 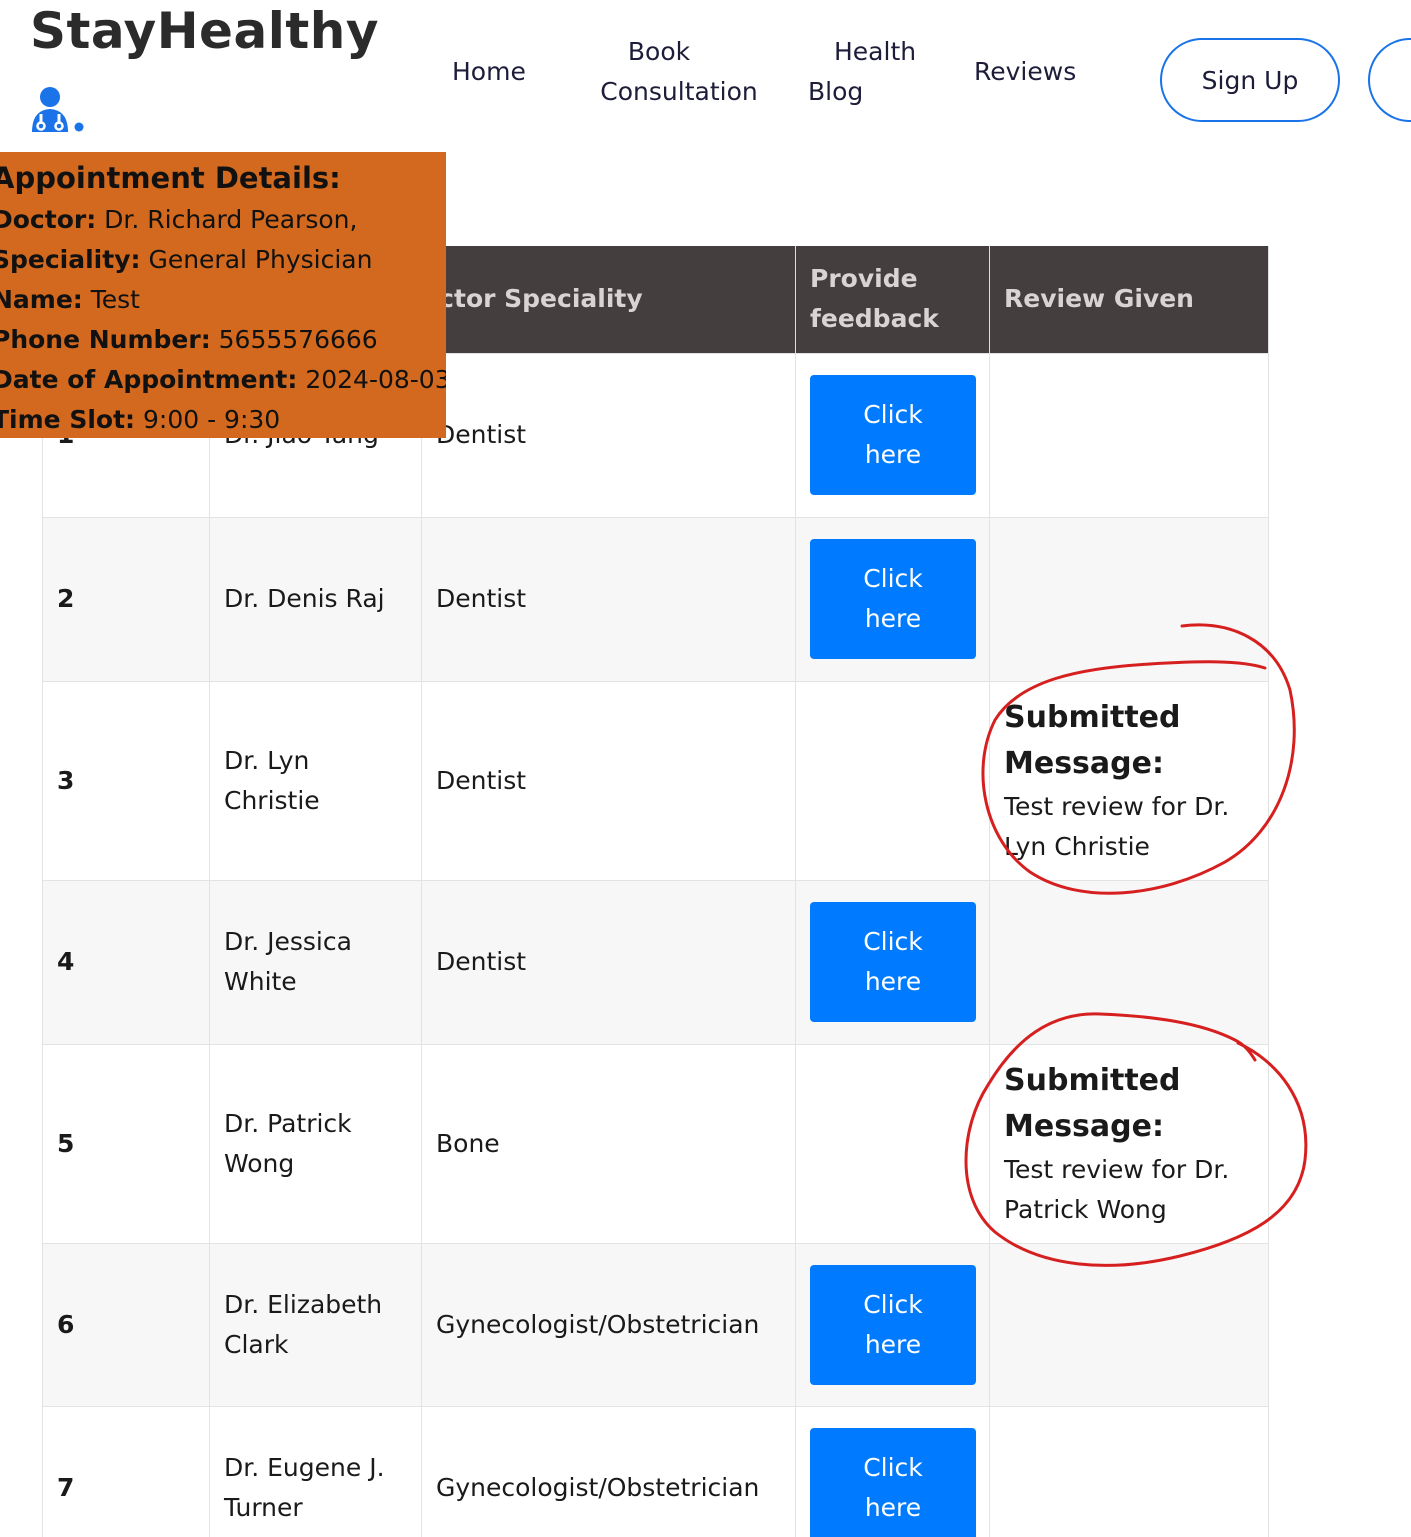 I want to click on doctor-name: Dr. Elizabeth Clark, so click(x=315, y=1324).